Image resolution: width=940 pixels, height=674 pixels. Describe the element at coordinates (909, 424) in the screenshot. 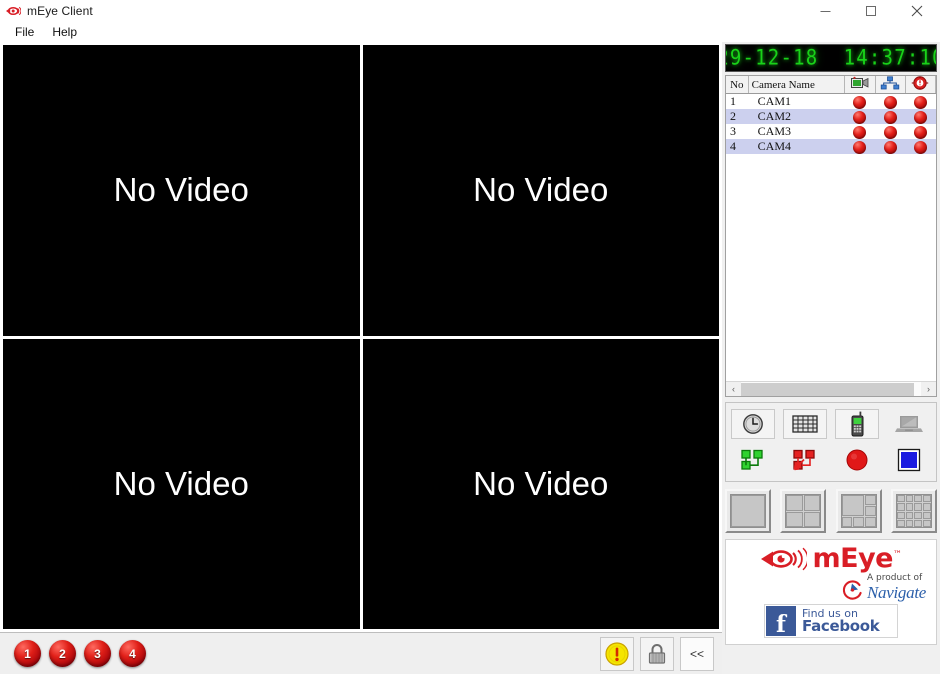

I see `remote-pc-button` at that location.